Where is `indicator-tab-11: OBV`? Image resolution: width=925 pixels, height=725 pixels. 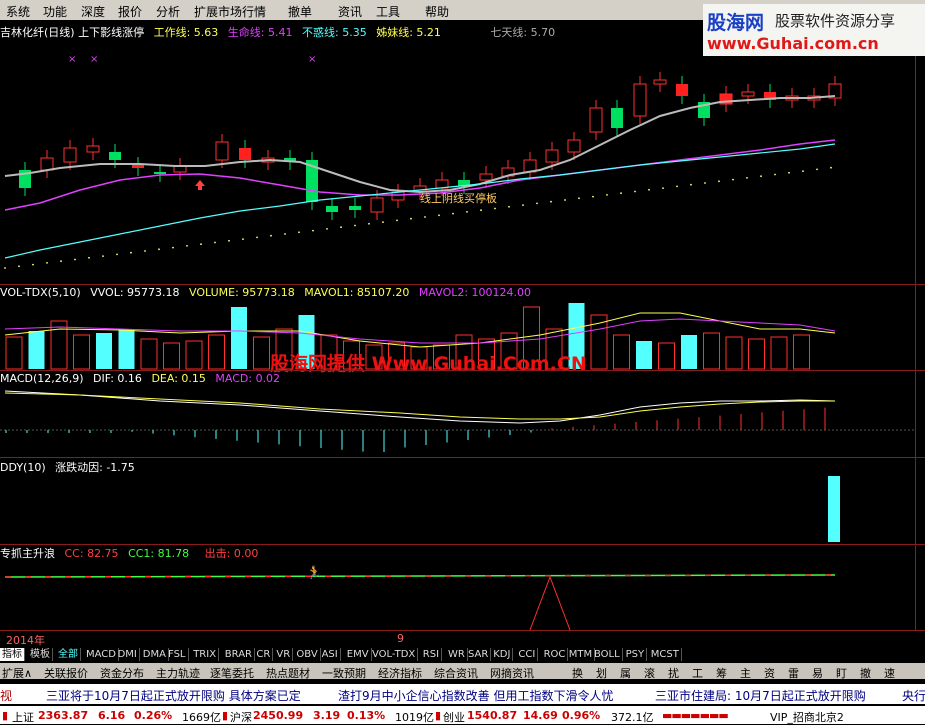
indicator-tab-11: OBV is located at coordinates (307, 654).